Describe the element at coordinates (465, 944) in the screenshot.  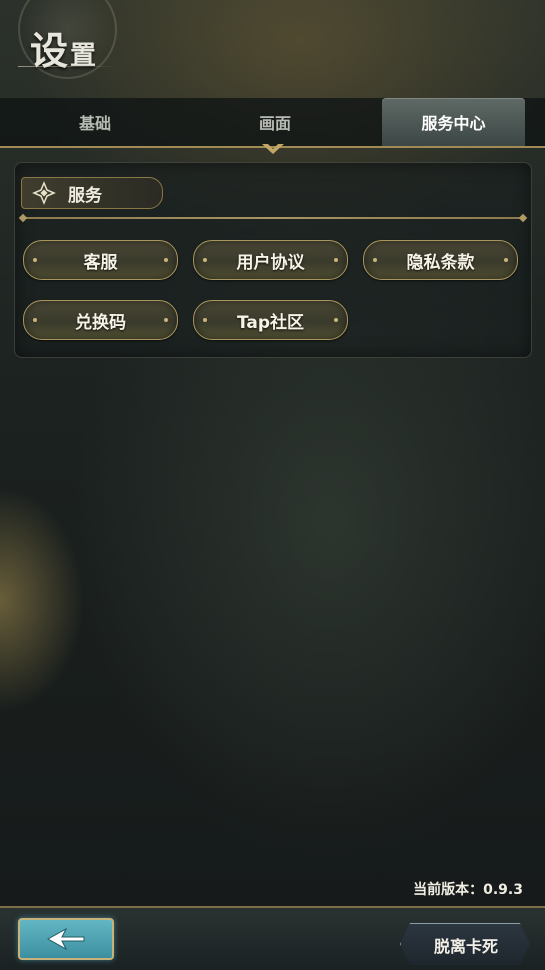
I see `unstuck-button: 脱离卡死` at that location.